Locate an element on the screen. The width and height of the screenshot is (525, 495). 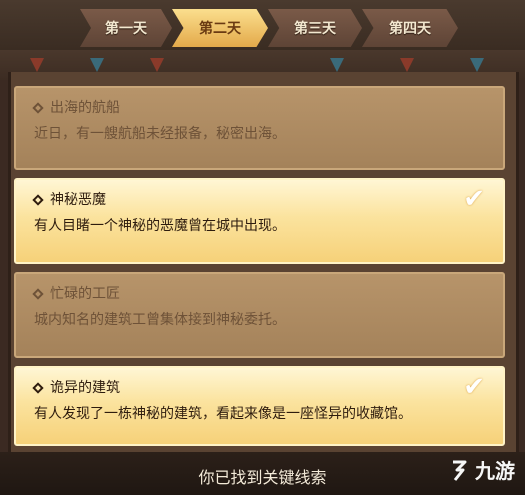
tab-day-2: 第二天 is located at coordinates (220, 28).